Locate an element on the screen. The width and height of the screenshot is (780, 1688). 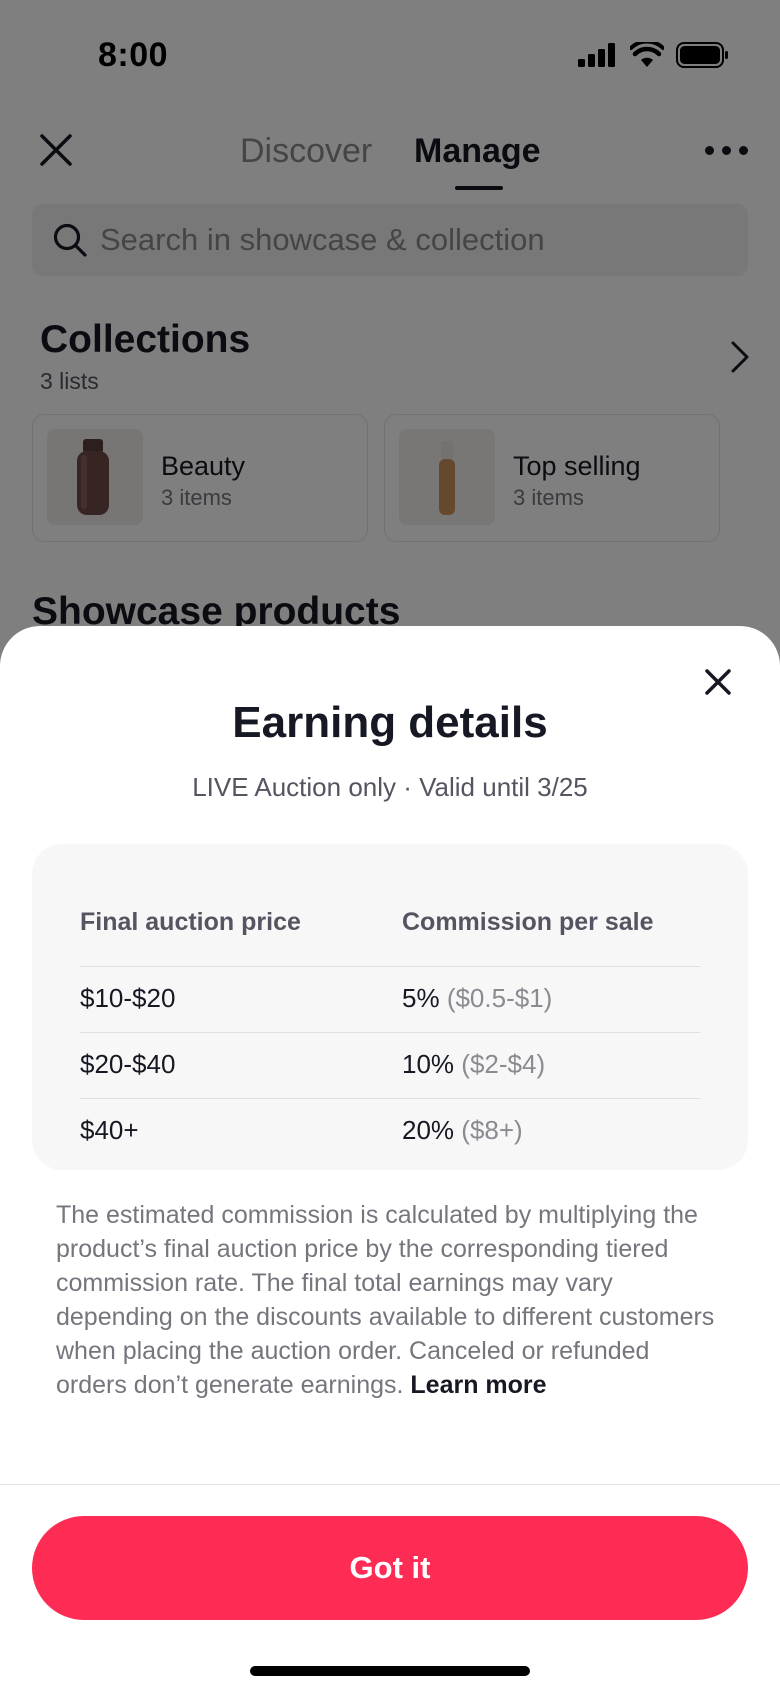
rate: 10% is located at coordinates (428, 1064).